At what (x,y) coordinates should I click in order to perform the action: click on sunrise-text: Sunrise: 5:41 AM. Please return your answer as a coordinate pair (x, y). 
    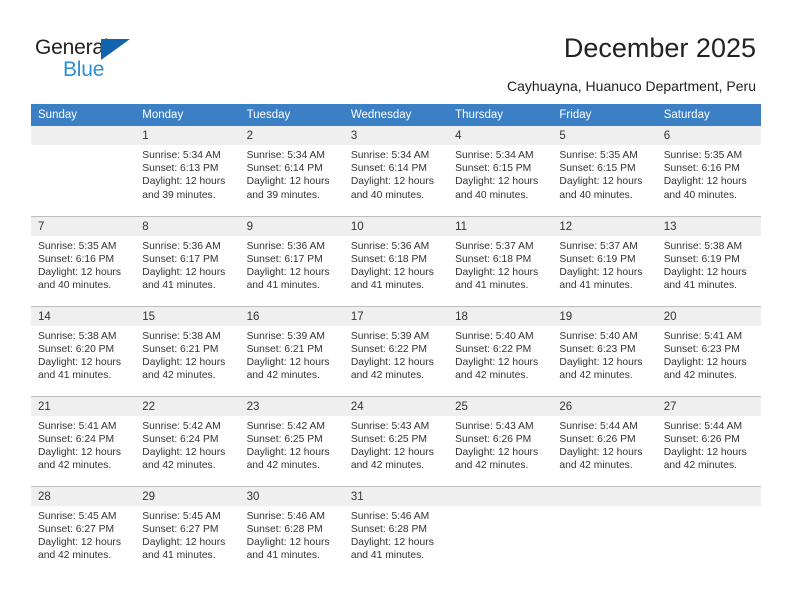
    Looking at the image, I should click on (77, 426).